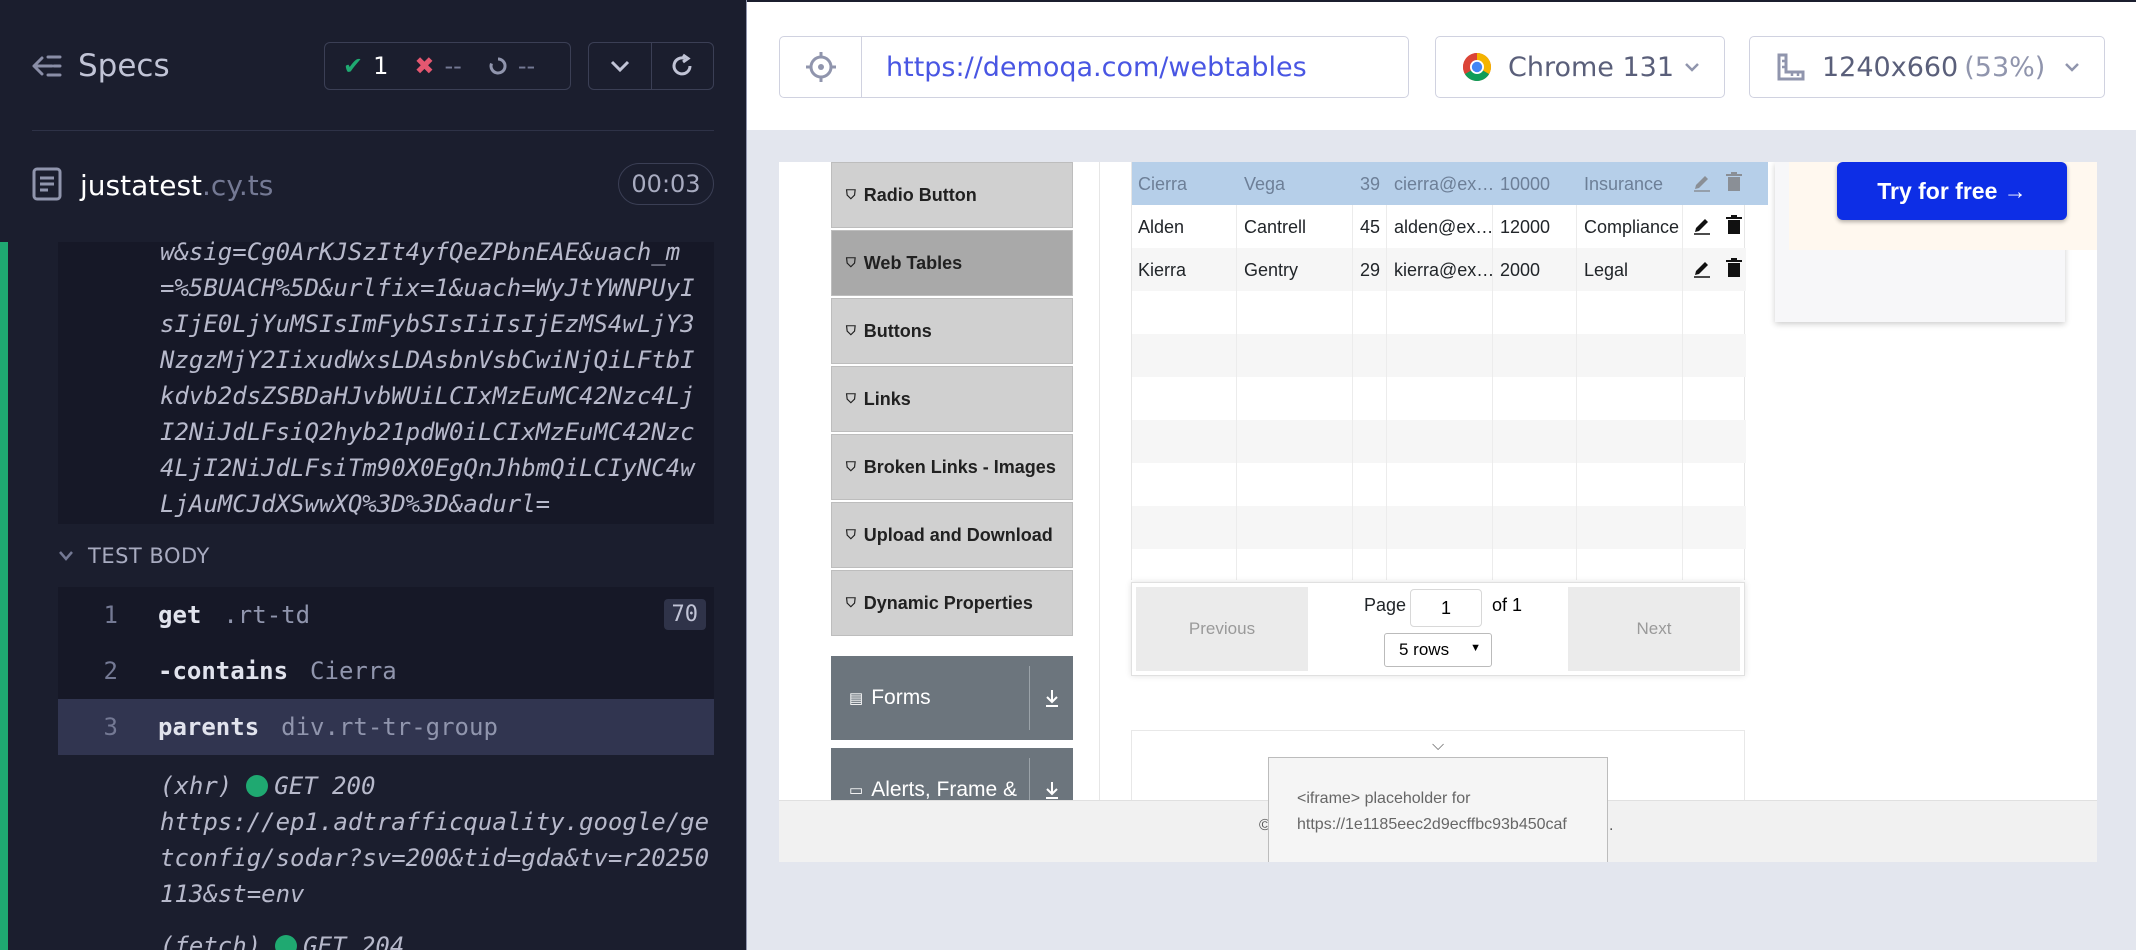 Image resolution: width=2136 pixels, height=950 pixels. Describe the element at coordinates (1525, 227) in the screenshot. I see `cell-salary: 12000` at that location.